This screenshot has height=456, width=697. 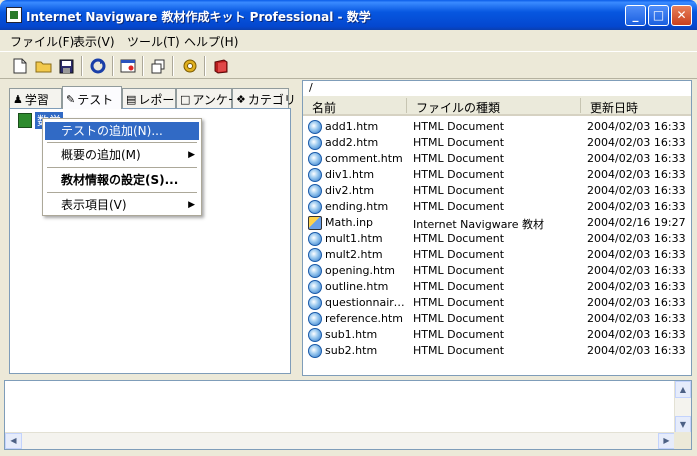 What do you see at coordinates (658, 15) in the screenshot?
I see `maximize-button: □` at bounding box center [658, 15].